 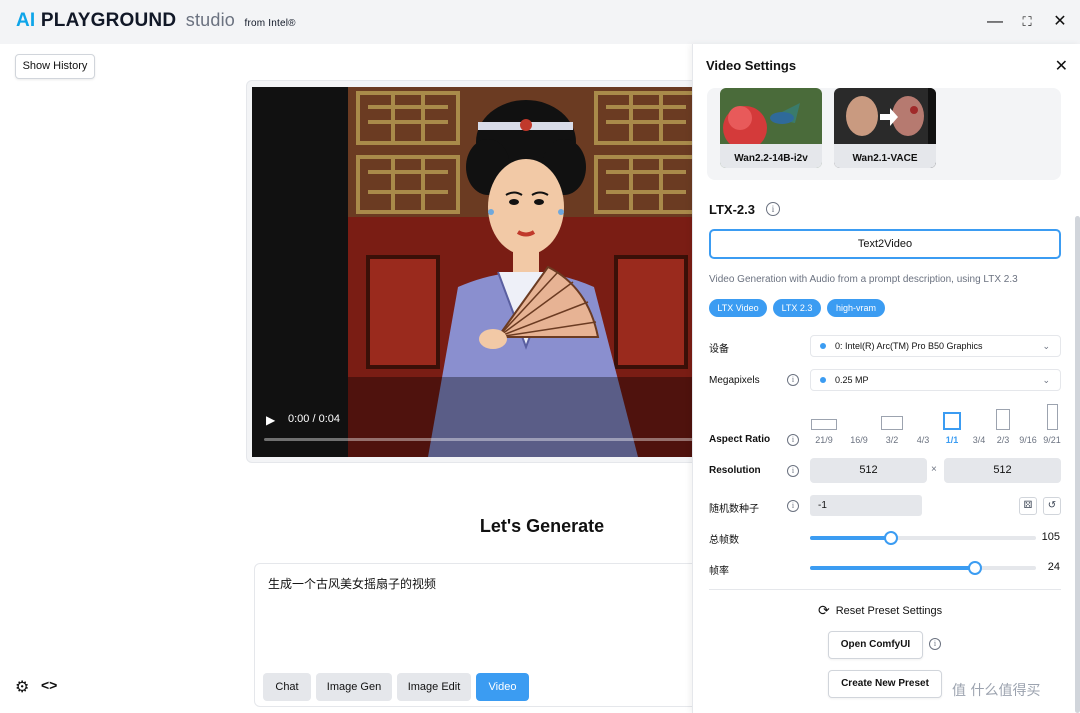 I want to click on mode-image-gen-button: Image Gen, so click(x=354, y=687).